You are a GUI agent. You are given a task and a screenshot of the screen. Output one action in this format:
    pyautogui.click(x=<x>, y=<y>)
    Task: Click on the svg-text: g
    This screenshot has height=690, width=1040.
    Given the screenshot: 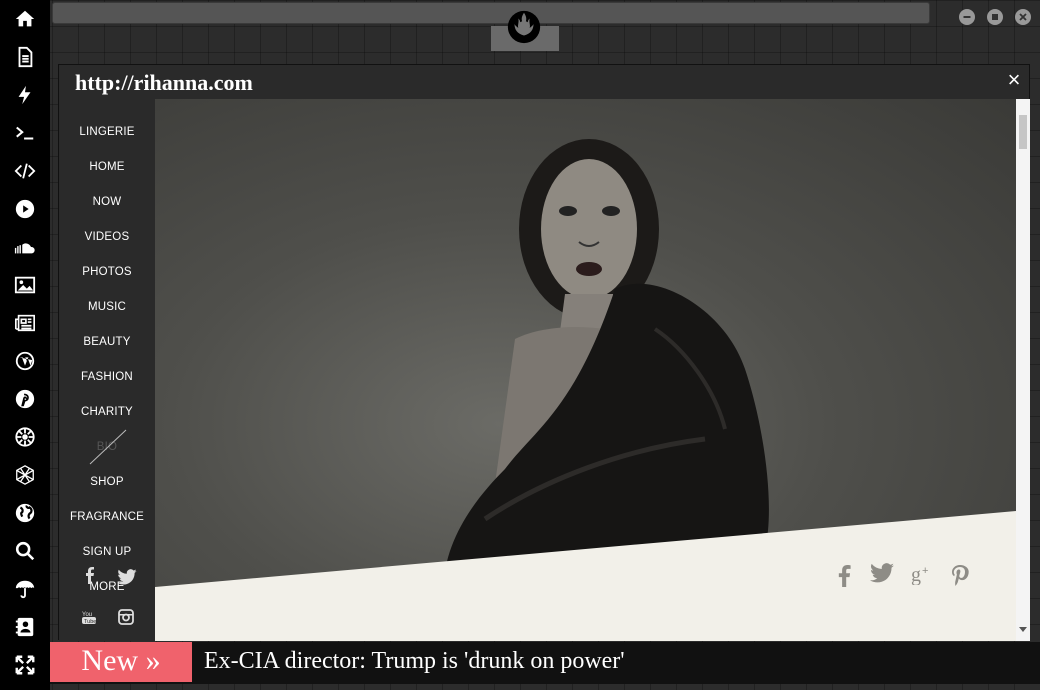 What is the action you would take?
    pyautogui.click(x=916, y=574)
    